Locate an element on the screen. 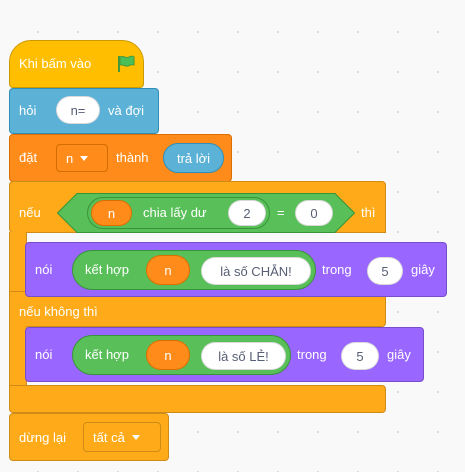 The image size is (465, 472). stop-option-dropdown: tất cả is located at coordinates (122, 437).